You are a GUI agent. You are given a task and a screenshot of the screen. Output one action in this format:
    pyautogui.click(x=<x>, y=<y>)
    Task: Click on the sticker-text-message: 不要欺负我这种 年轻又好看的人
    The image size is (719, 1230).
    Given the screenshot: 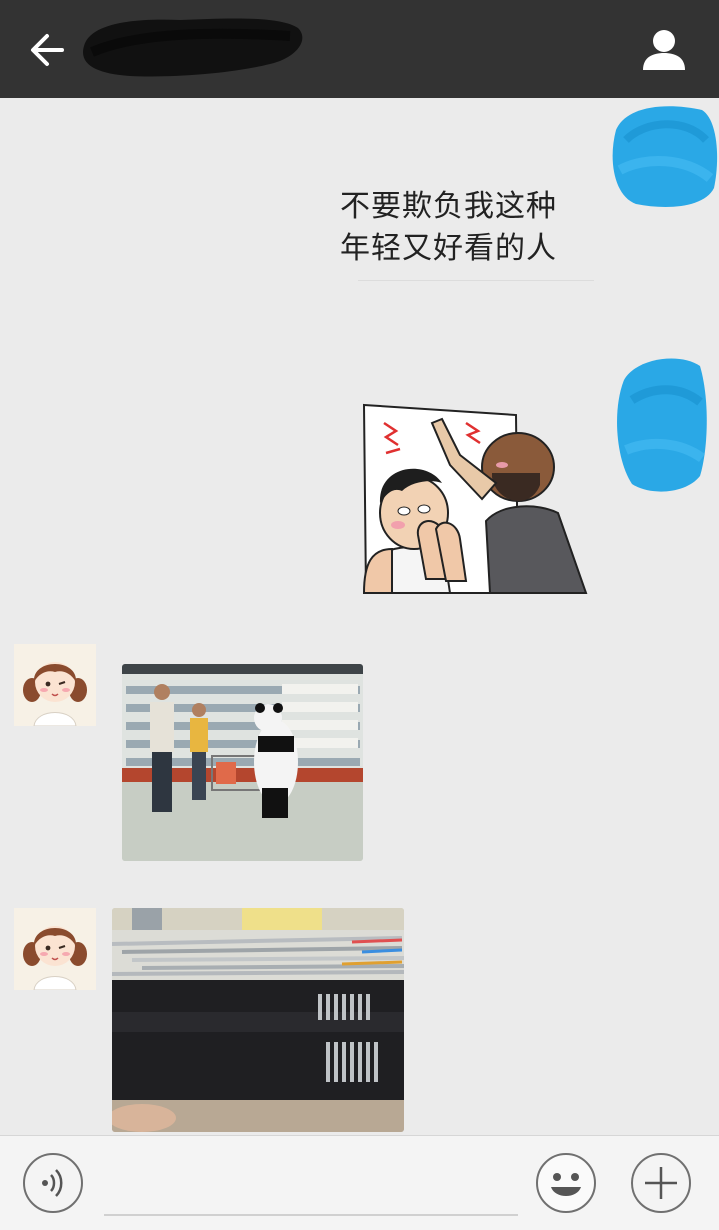 What is the action you would take?
    pyautogui.click(x=470, y=228)
    